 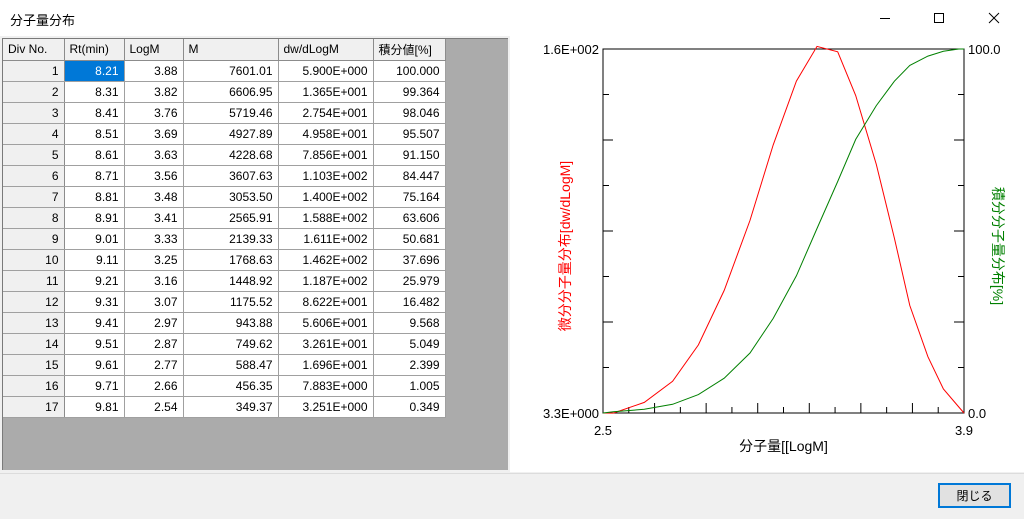 What do you see at coordinates (34, 218) in the screenshot?
I see `cell-div-no: 8` at bounding box center [34, 218].